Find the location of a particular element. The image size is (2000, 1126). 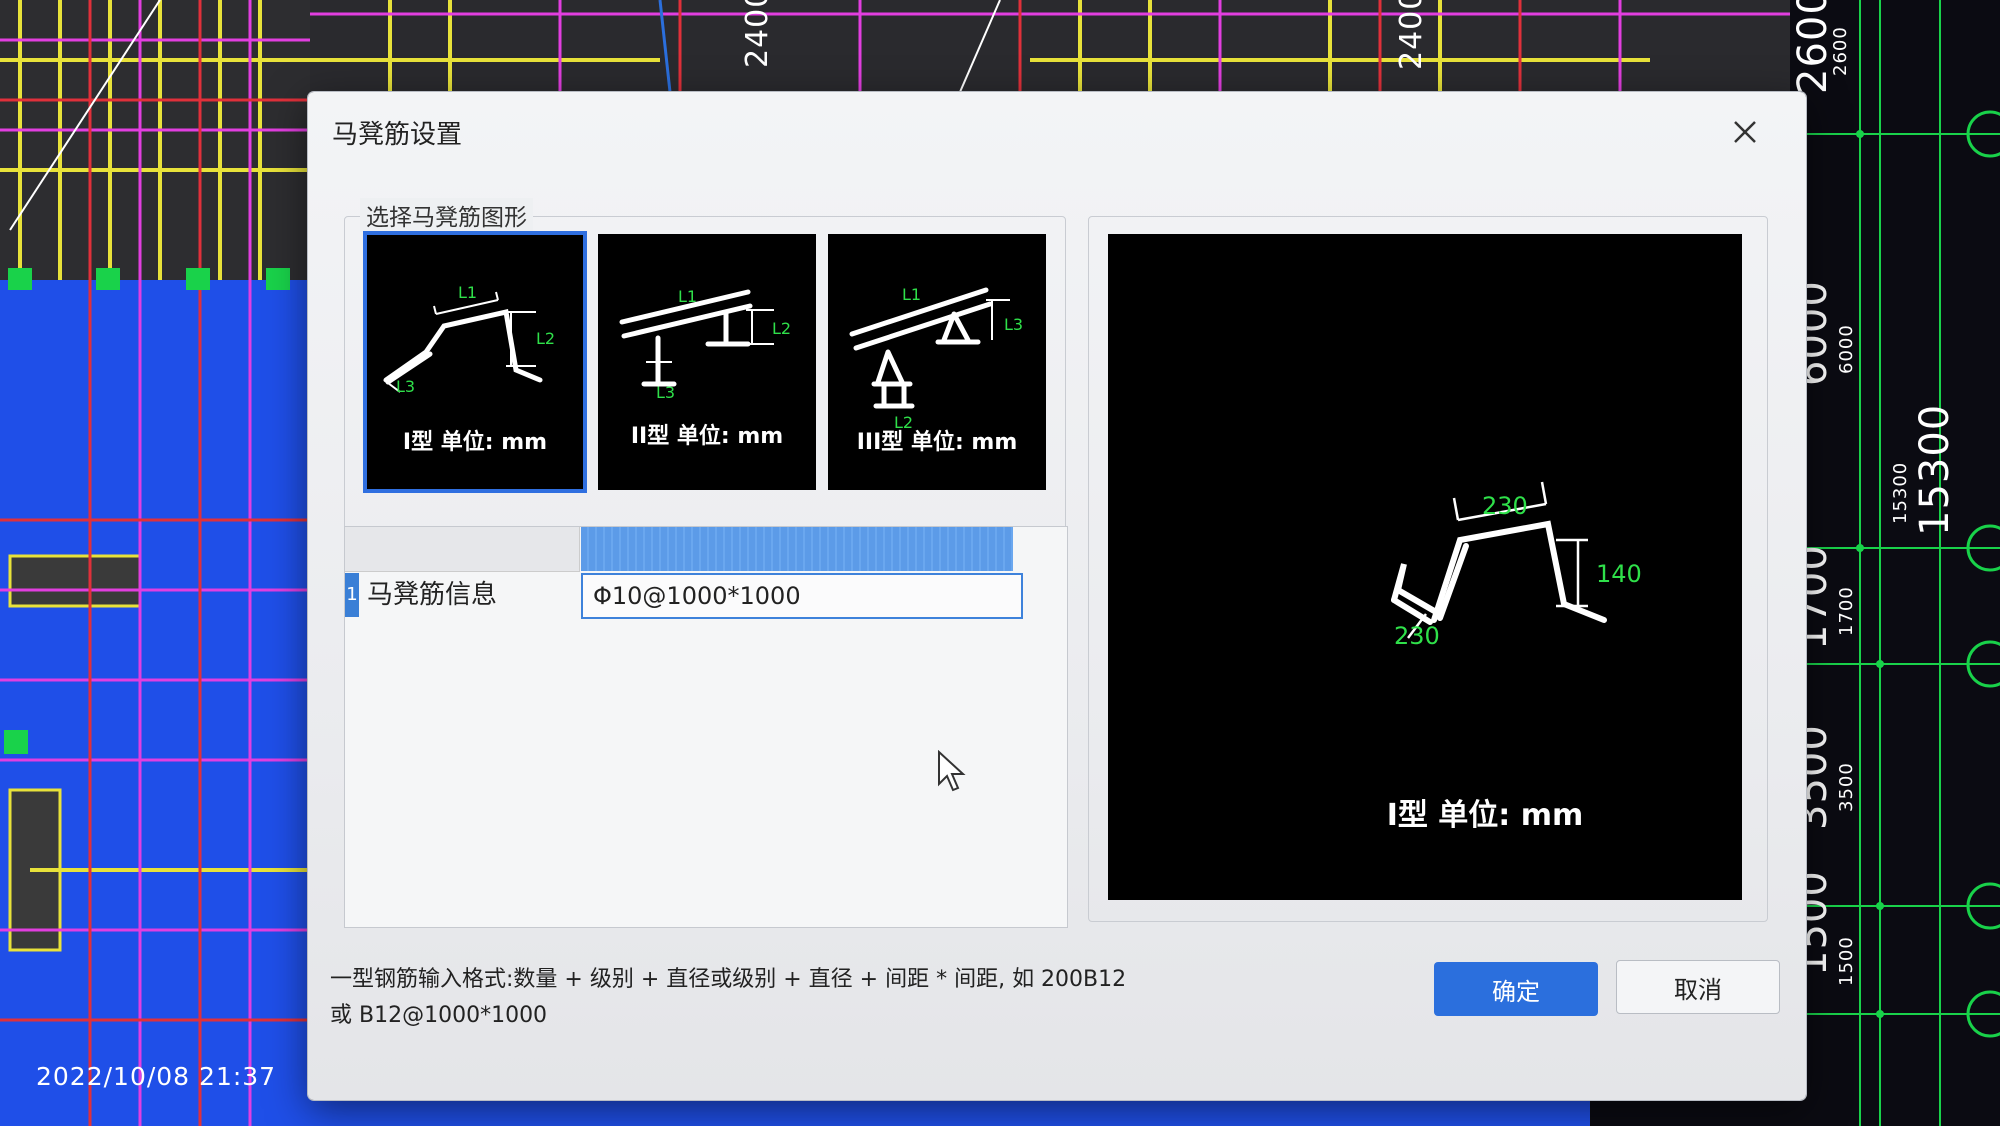

row-label: 马凳筋信息 is located at coordinates (432, 595).